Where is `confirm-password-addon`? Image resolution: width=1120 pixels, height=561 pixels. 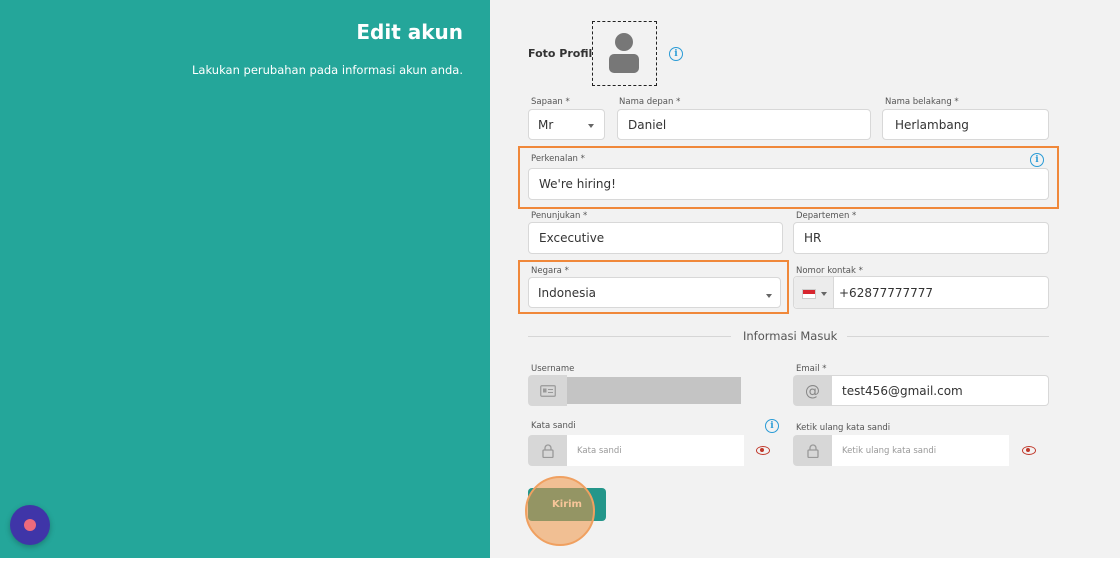 confirm-password-addon is located at coordinates (812, 450).